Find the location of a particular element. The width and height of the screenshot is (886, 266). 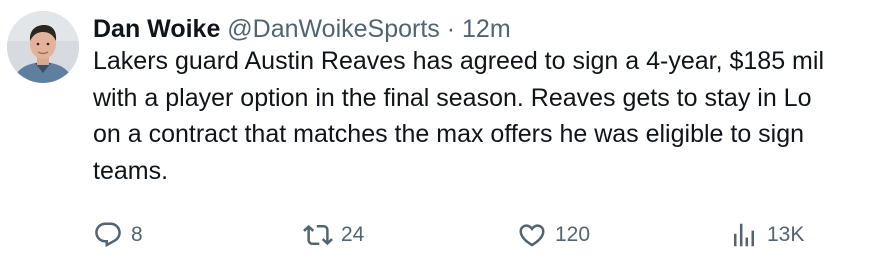

views-button: 13K is located at coordinates (766, 235).